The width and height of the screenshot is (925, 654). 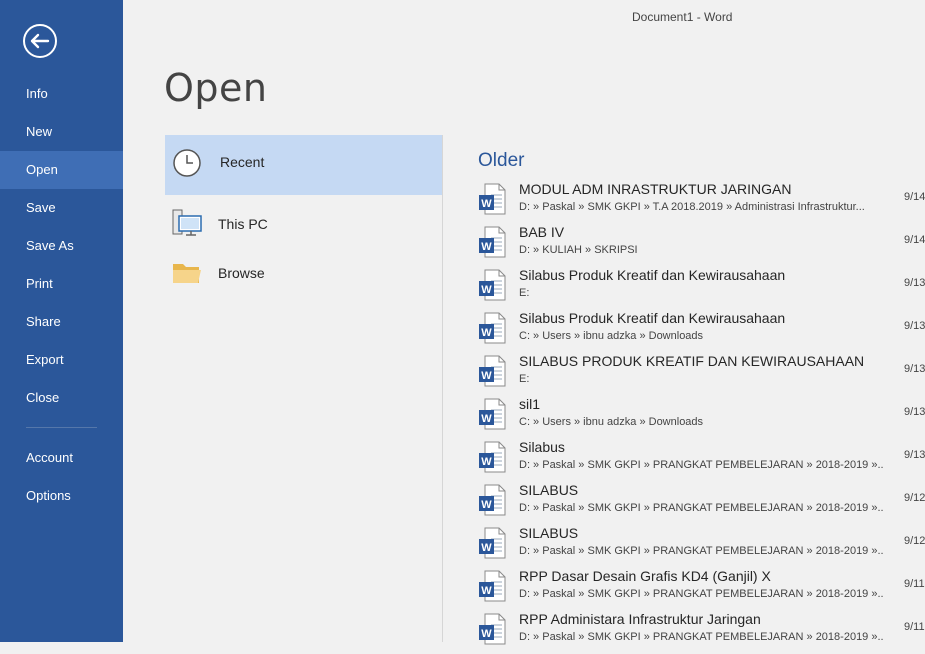 I want to click on document-name: sil1, so click(x=530, y=404).